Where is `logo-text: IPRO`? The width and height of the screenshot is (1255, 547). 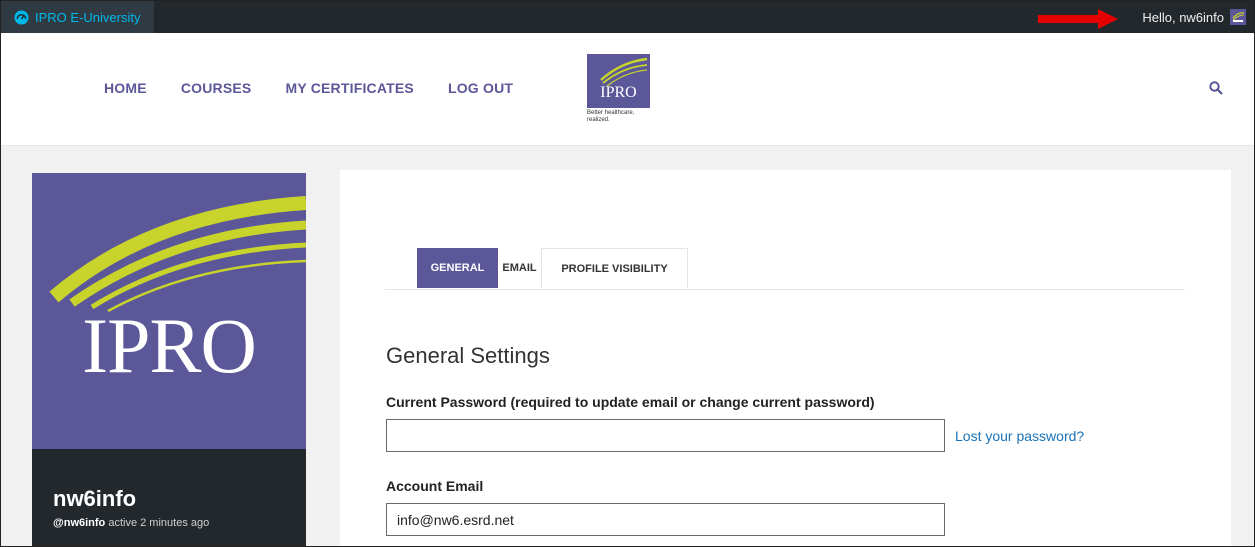 logo-text: IPRO is located at coordinates (618, 92).